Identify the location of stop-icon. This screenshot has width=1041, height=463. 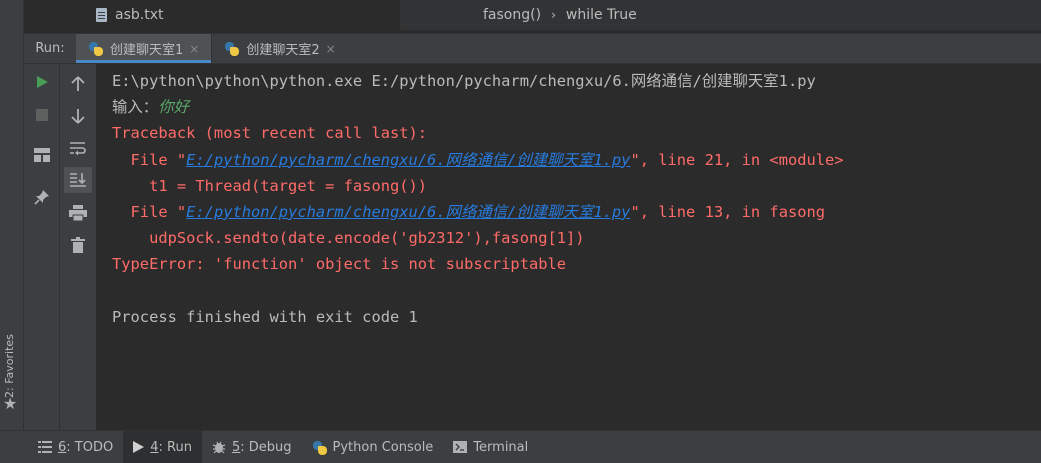
(42, 115).